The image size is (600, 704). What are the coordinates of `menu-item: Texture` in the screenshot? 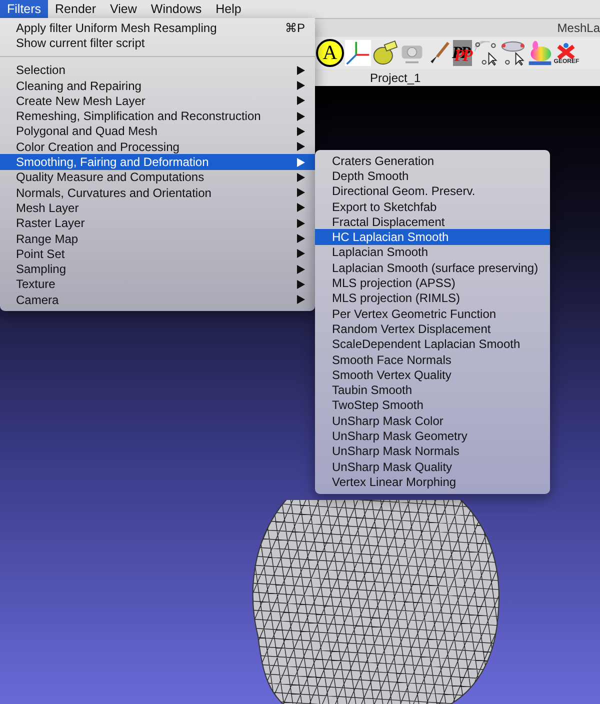 It's located at (157, 284).